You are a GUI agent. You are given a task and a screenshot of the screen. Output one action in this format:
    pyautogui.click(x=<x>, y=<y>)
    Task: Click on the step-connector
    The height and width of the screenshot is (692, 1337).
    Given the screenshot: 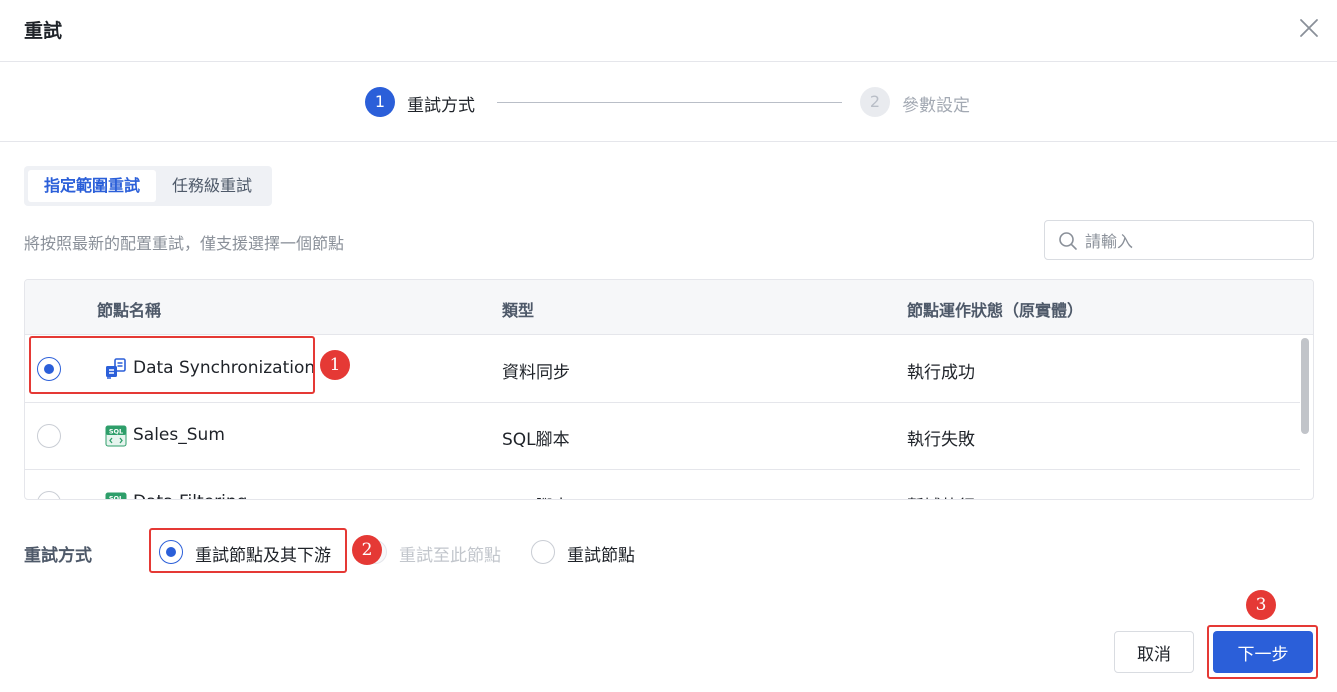 What is the action you would take?
    pyautogui.click(x=669, y=102)
    